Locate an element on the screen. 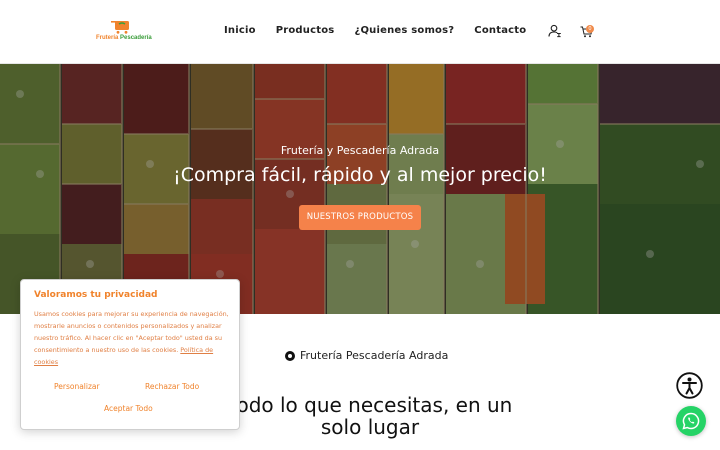 The image size is (720, 450). bullet-icon is located at coordinates (290, 355).